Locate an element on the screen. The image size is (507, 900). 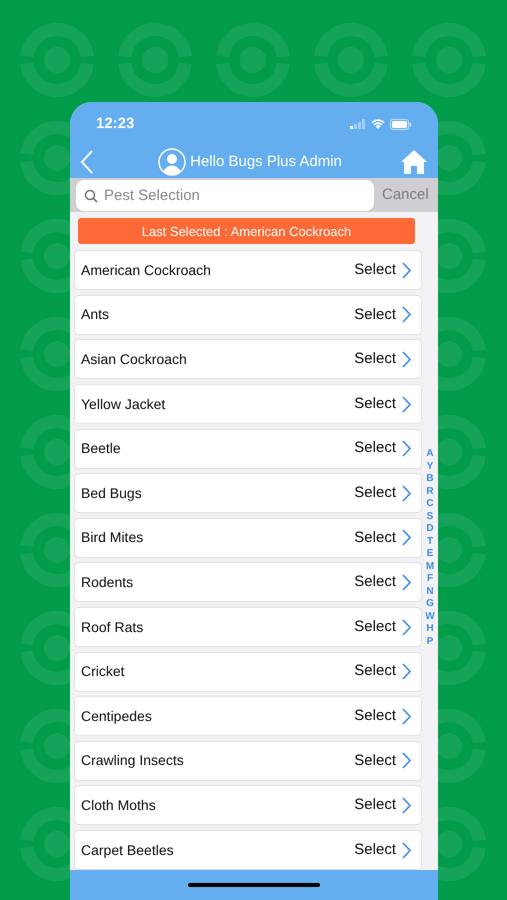
pest-name: Beetle is located at coordinates (101, 448).